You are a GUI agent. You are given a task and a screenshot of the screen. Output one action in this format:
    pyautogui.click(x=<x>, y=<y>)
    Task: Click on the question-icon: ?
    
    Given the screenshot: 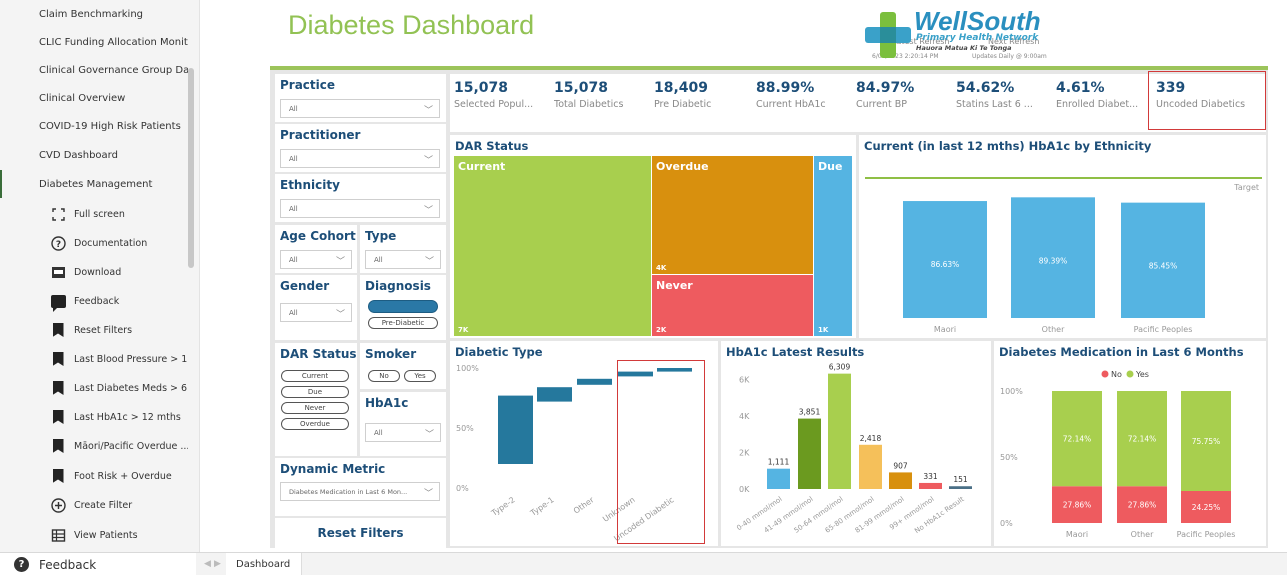 What is the action you would take?
    pyautogui.click(x=21, y=564)
    